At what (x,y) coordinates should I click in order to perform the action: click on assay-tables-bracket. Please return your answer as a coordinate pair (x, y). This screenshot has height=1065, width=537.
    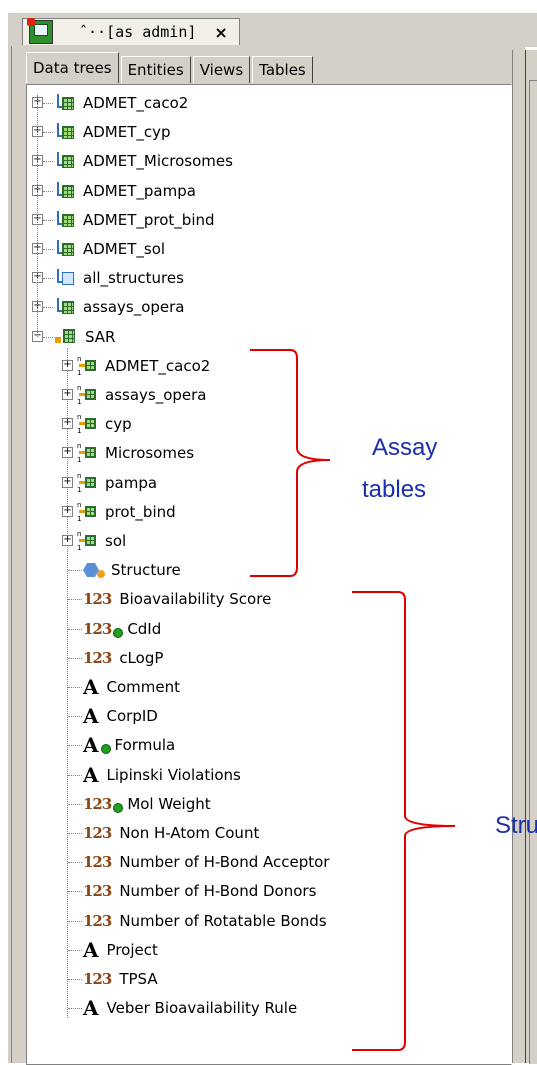
    Looking at the image, I should click on (290, 463).